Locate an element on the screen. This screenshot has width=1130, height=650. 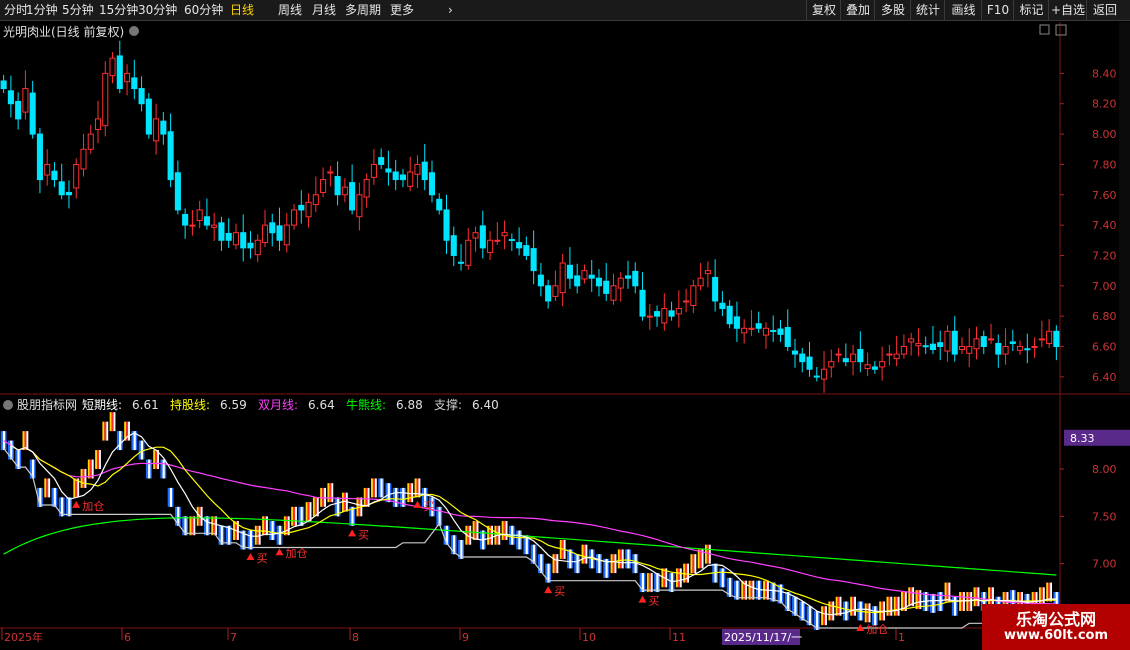
toolbar-button-4: 画线 is located at coordinates (963, 10).